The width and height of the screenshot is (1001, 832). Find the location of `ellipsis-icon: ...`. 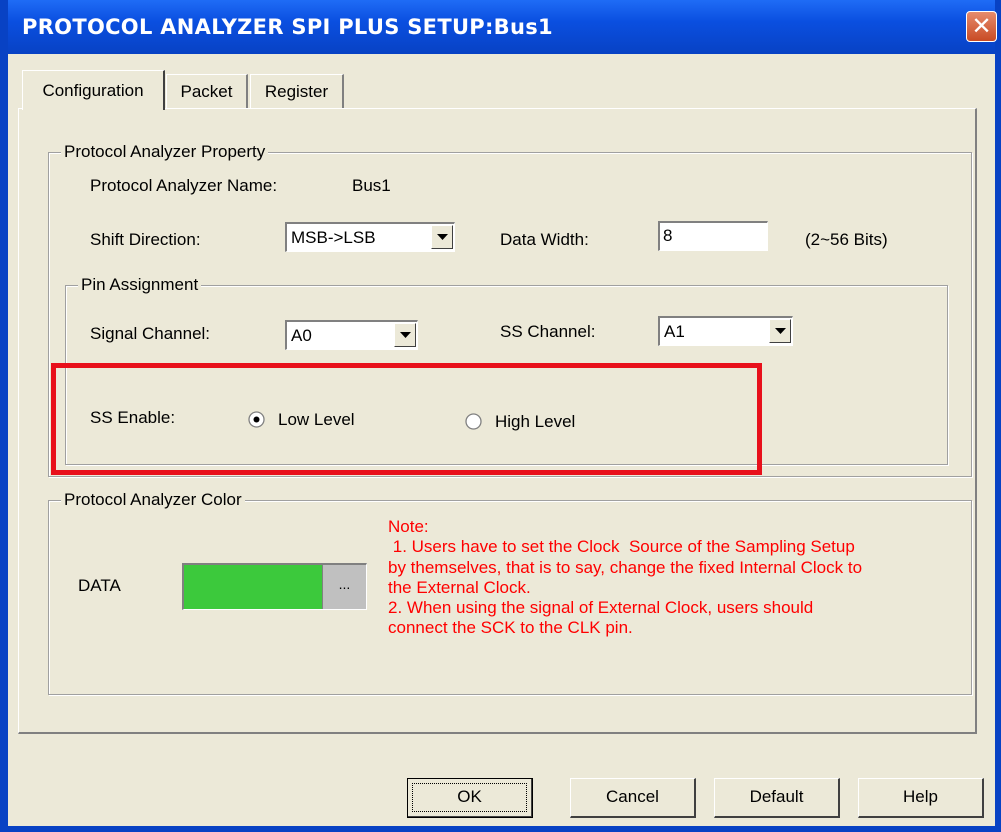

ellipsis-icon: ... is located at coordinates (344, 584).